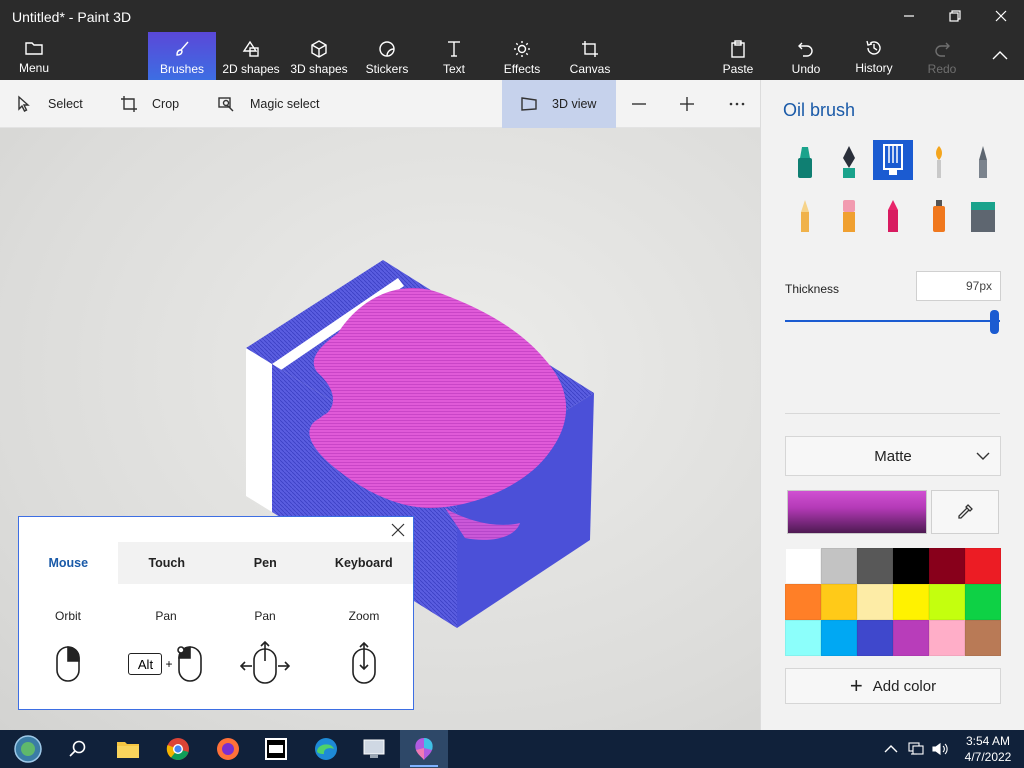 The width and height of the screenshot is (1024, 768). What do you see at coordinates (68, 563) in the screenshot?
I see `tab-mouse: Mouse` at bounding box center [68, 563].